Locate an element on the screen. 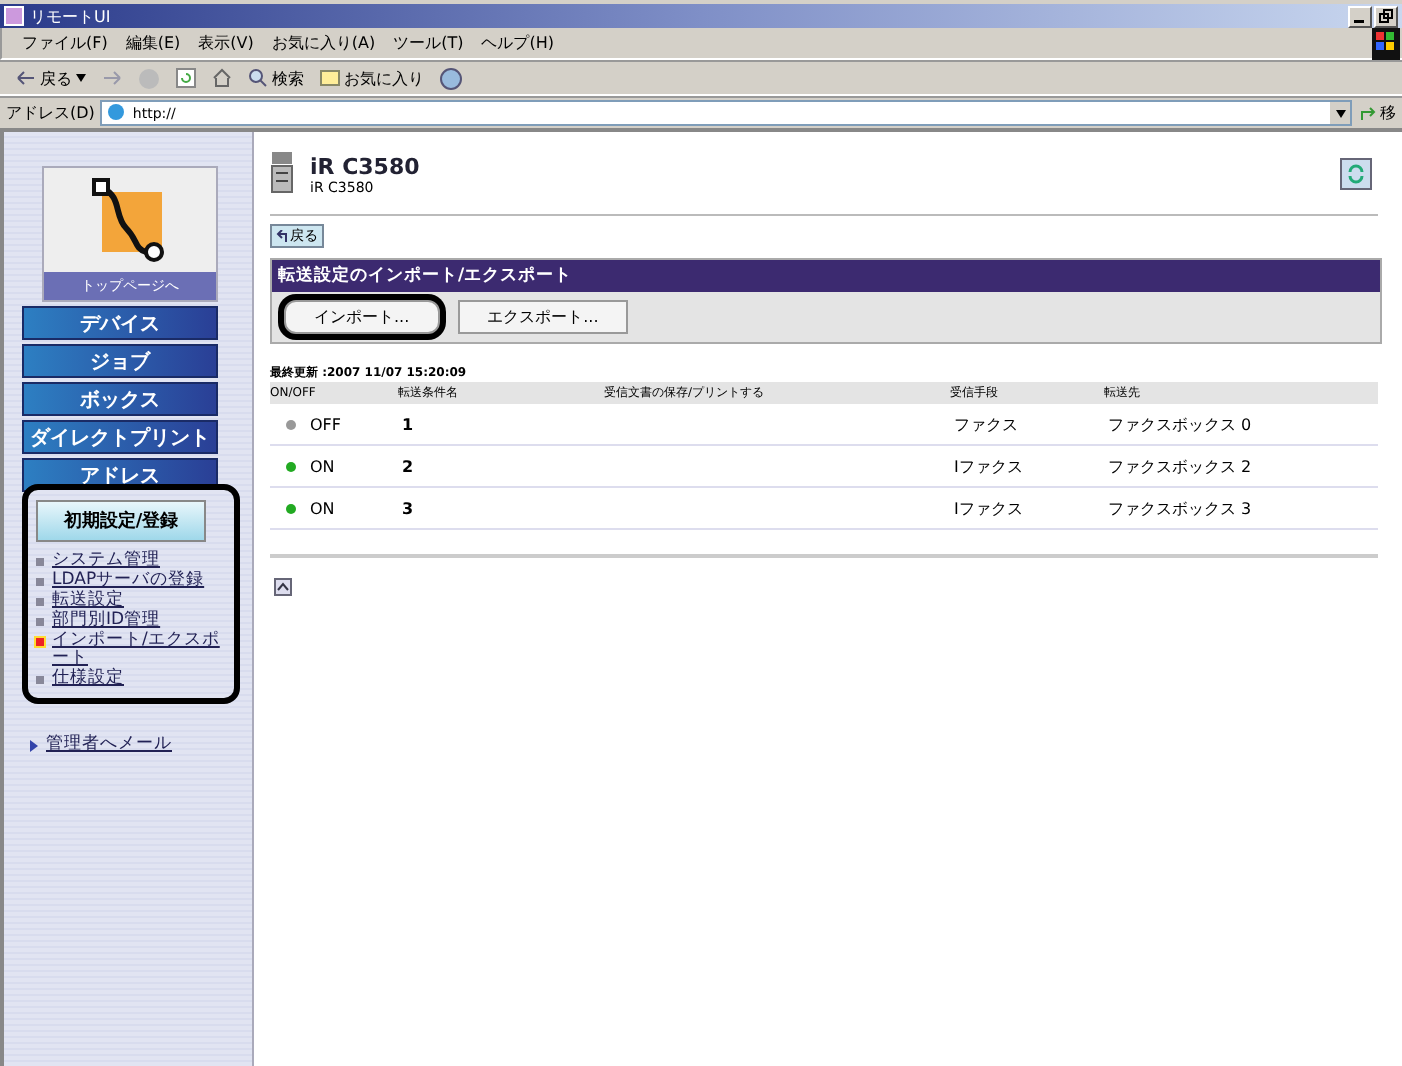  panel-title: 転送設定のインポート/エクスポート is located at coordinates (425, 276).